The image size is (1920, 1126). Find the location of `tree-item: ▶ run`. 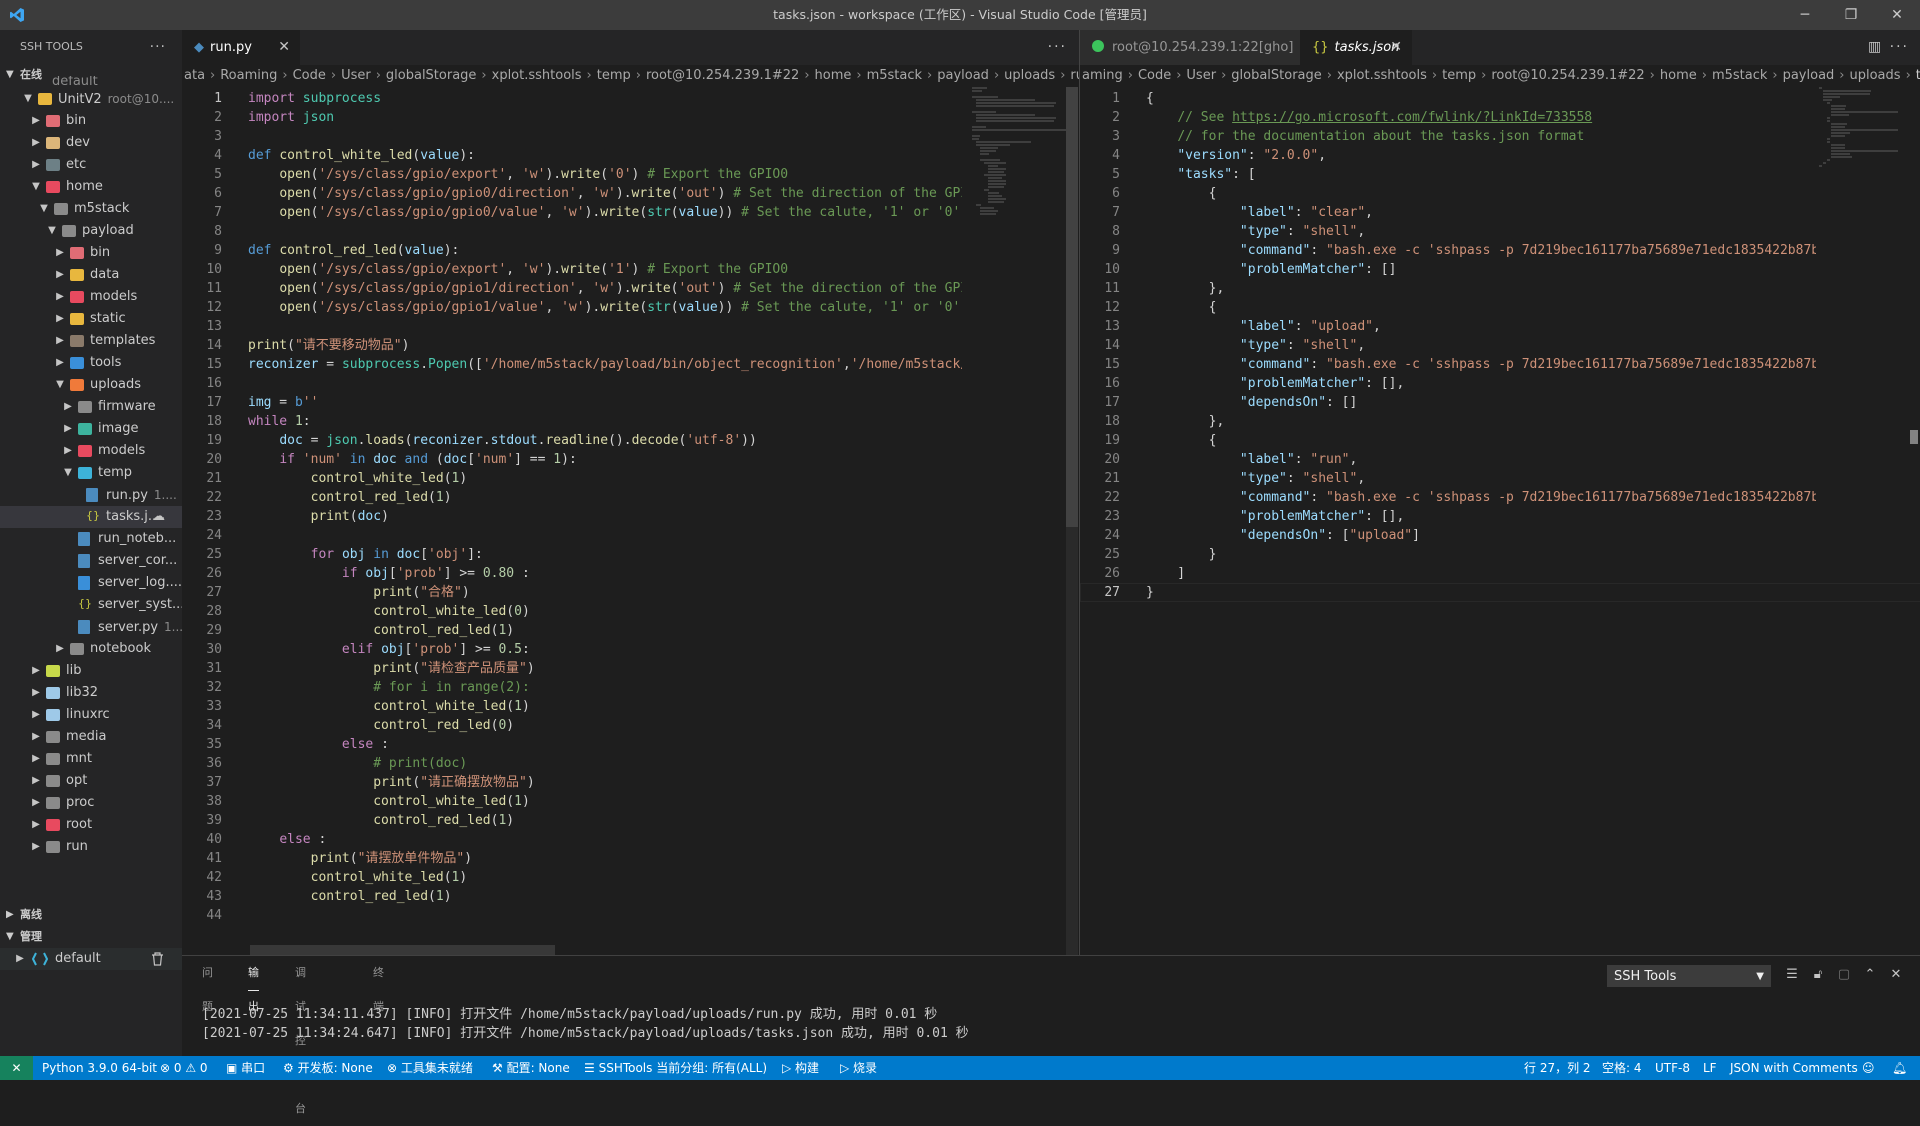

tree-item: ▶ run is located at coordinates (91, 847).